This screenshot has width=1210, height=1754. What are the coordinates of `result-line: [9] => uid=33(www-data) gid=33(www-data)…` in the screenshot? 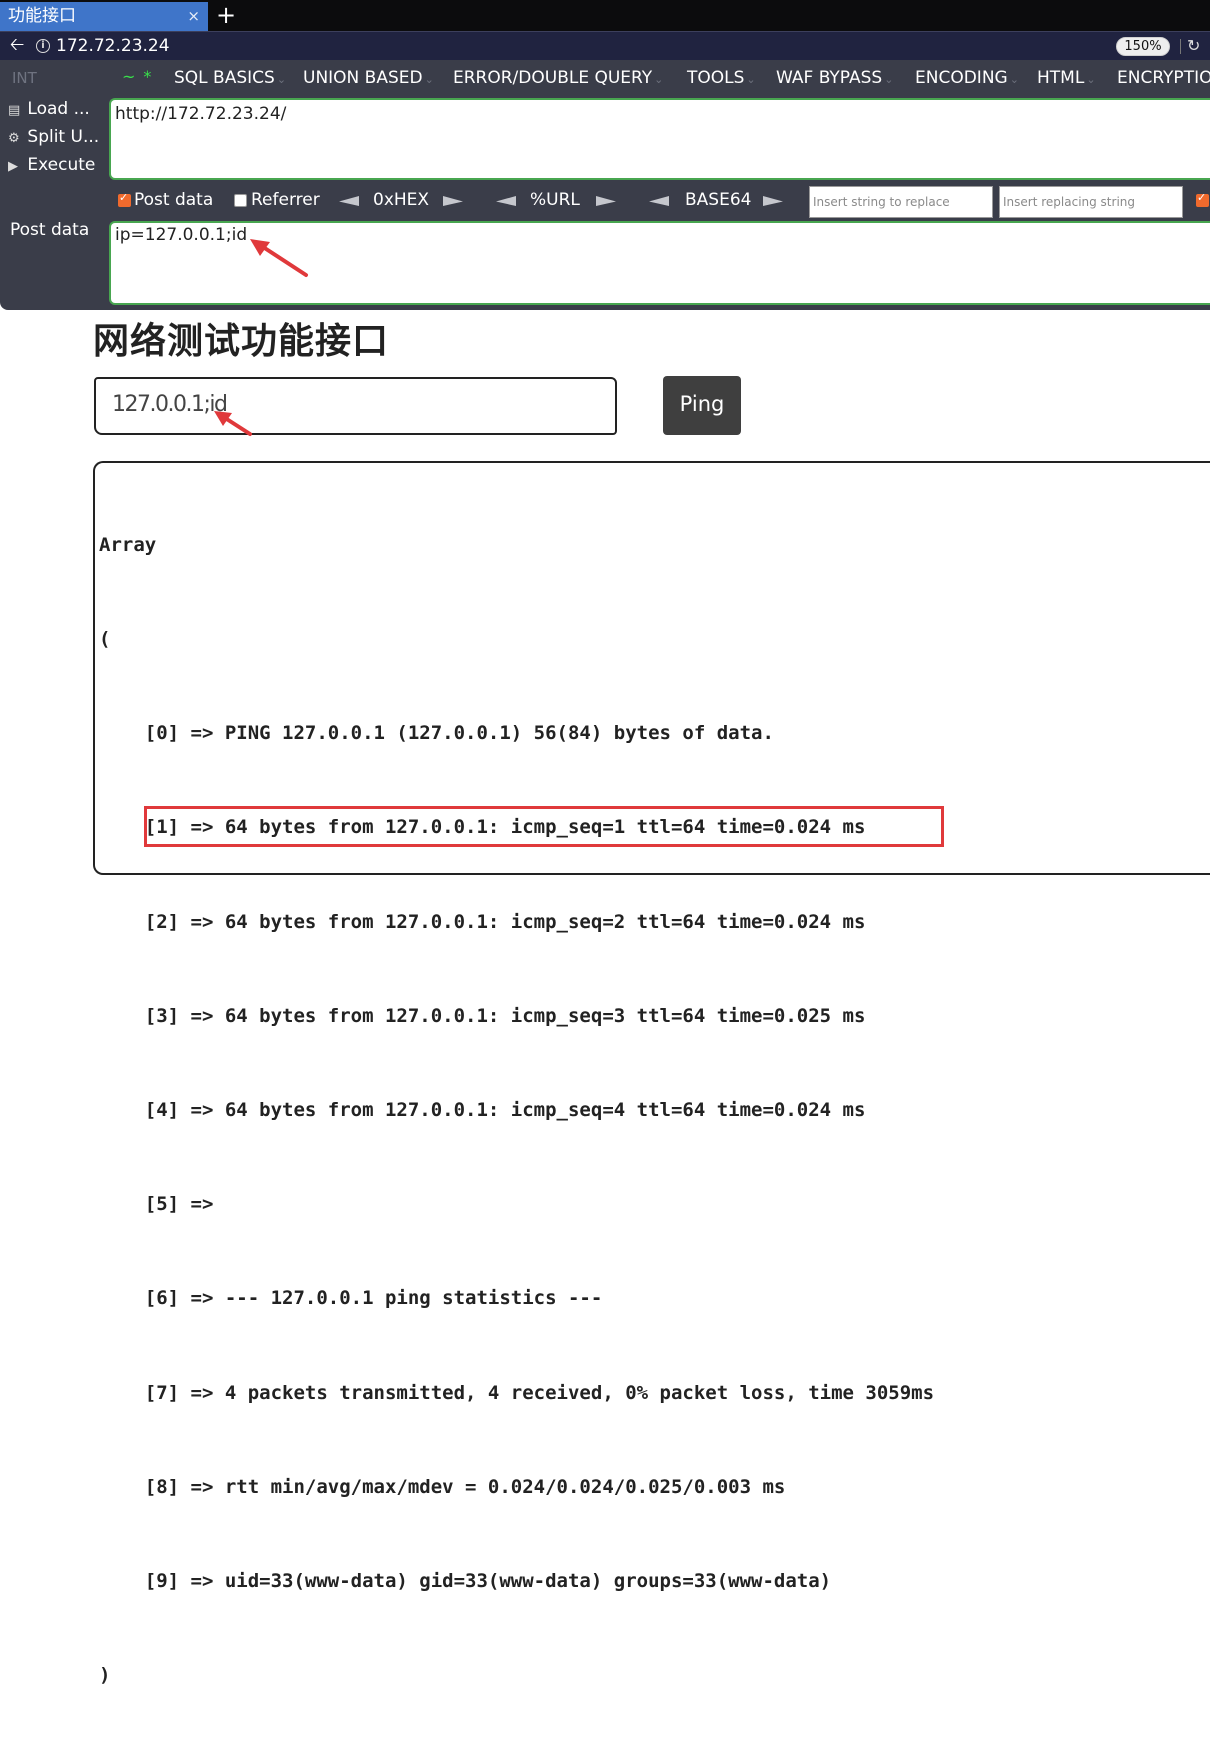 It's located at (465, 1581).